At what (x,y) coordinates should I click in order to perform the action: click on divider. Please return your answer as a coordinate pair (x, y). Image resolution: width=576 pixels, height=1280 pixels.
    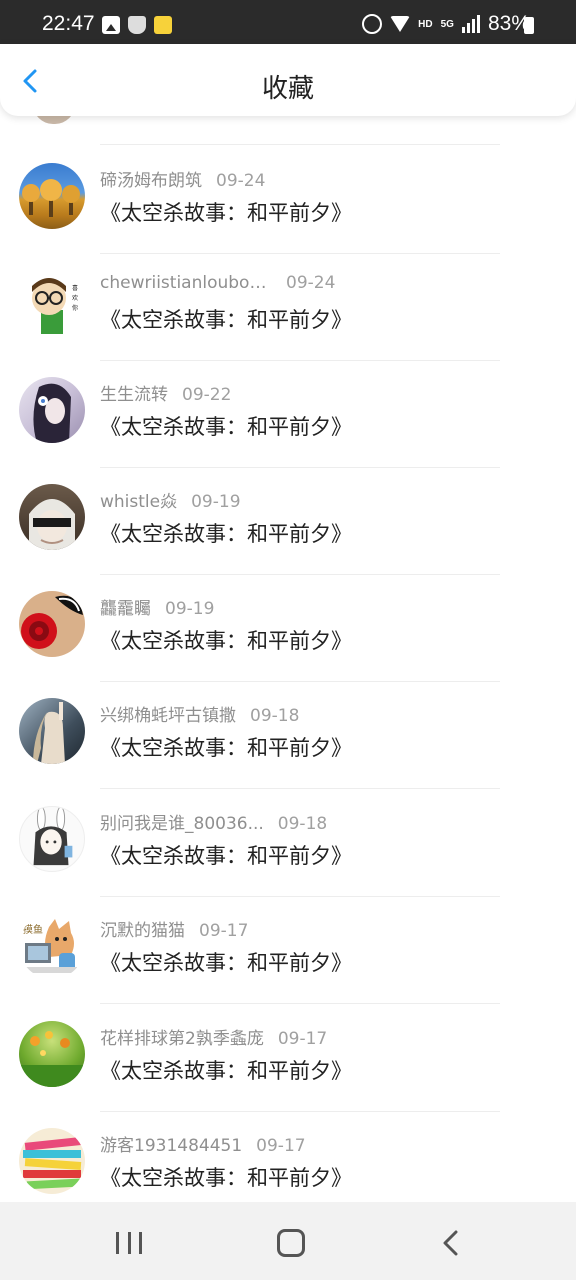
    Looking at the image, I should click on (300, 144).